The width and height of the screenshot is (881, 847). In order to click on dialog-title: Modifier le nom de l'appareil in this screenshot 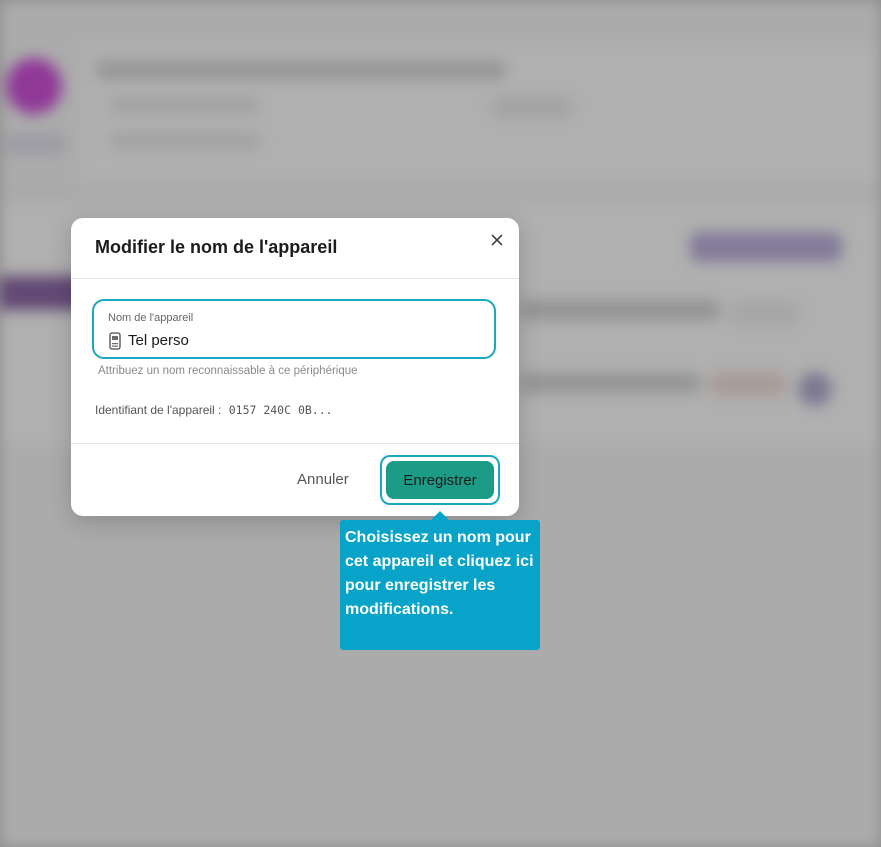, I will do `click(216, 247)`.